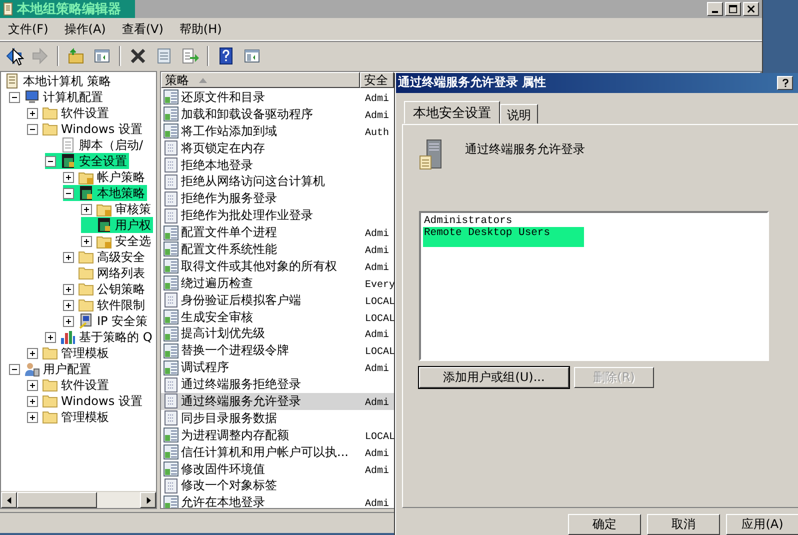 The height and width of the screenshot is (535, 798). What do you see at coordinates (223, 501) in the screenshot?
I see `policy-name: 允许在本地登录` at bounding box center [223, 501].